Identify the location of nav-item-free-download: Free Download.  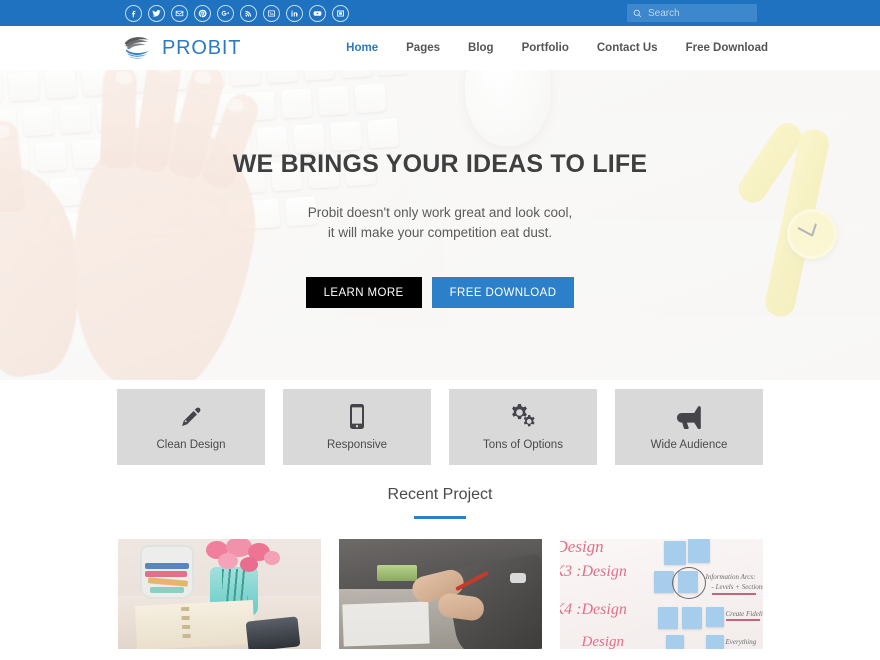
(727, 48).